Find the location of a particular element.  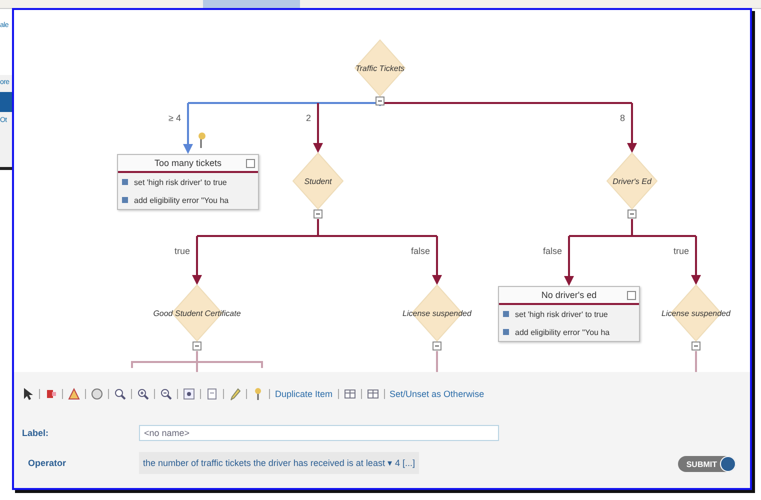

toolbar-link: Set/Unset as Otherwise is located at coordinates (437, 394).